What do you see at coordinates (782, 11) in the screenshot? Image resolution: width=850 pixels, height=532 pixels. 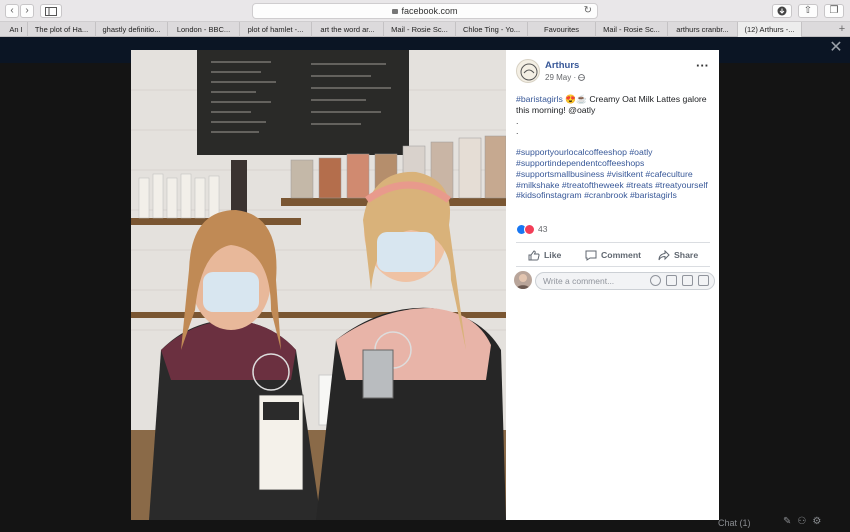 I see `download-icon` at bounding box center [782, 11].